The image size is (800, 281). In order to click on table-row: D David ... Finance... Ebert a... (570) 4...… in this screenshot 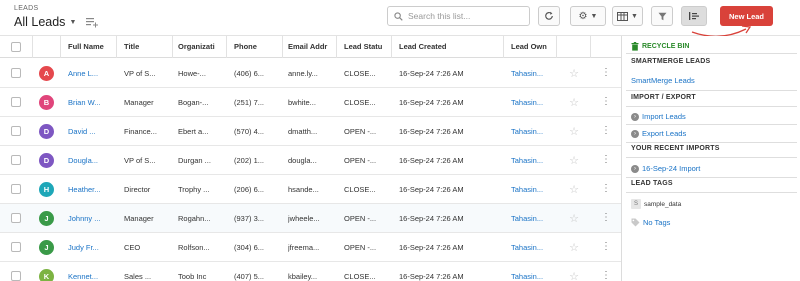, I will do `click(310, 131)`.